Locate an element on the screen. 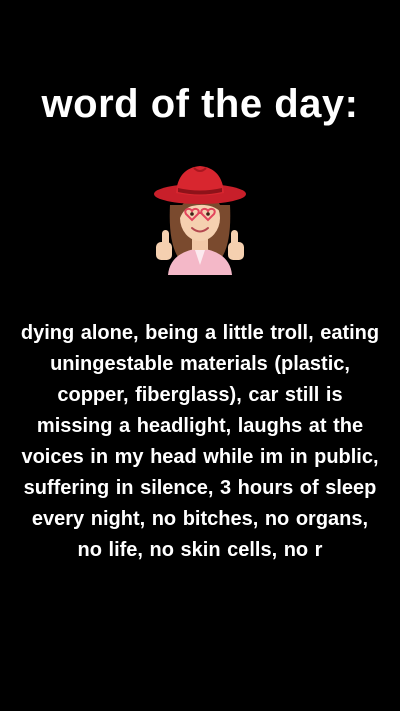 The width and height of the screenshot is (400, 711). word-of-the-day-title: word of the day: is located at coordinates (200, 104).